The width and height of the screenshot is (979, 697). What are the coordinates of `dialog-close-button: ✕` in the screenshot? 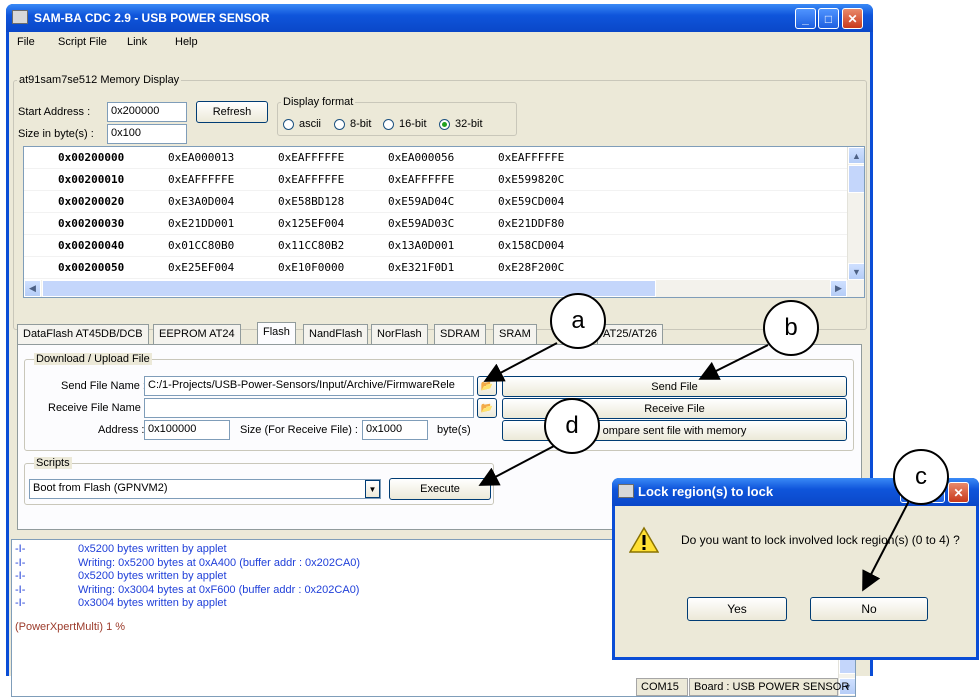 It's located at (958, 492).